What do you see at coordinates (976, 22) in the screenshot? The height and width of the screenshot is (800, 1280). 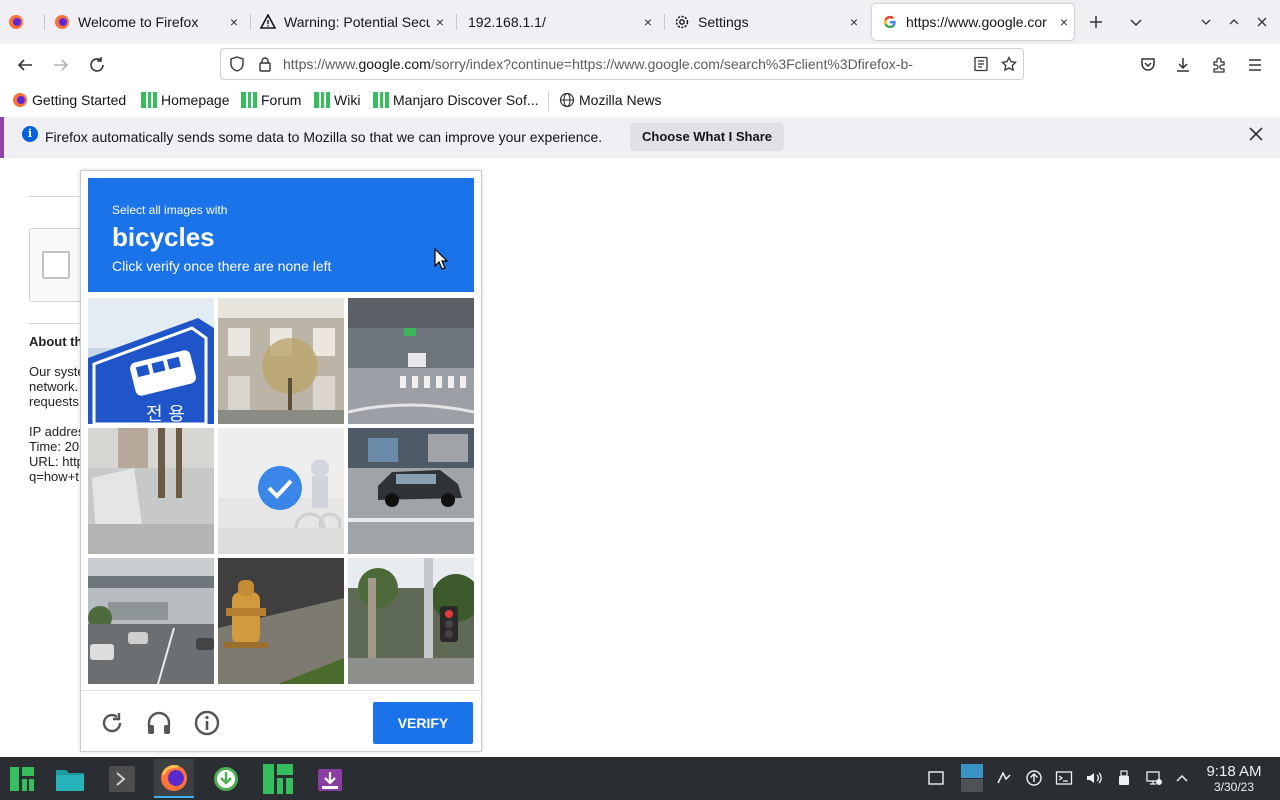 I see `tab-title: https://www.google.cor` at bounding box center [976, 22].